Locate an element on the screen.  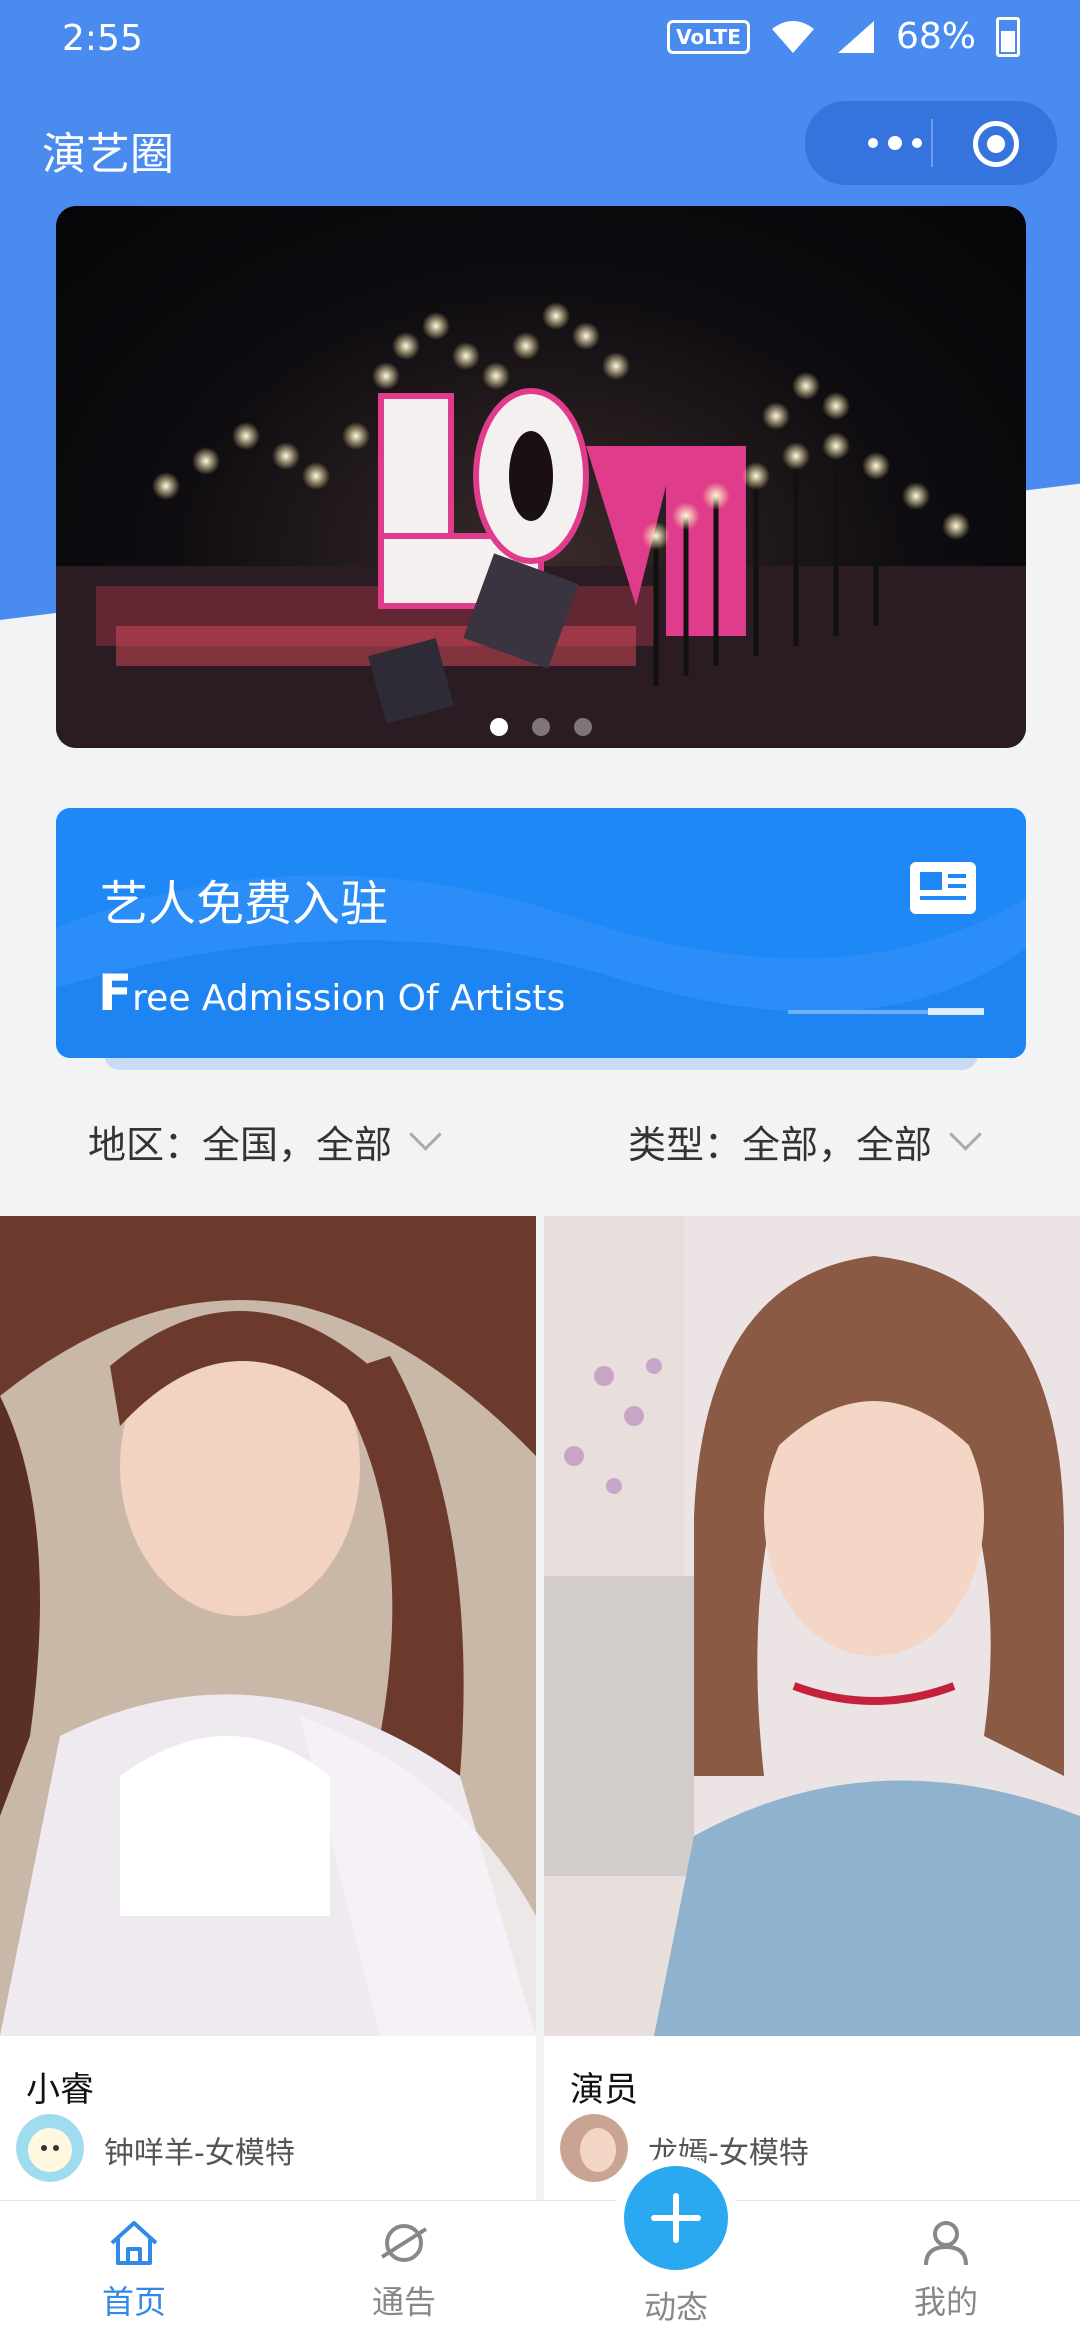
region-filter-label: 地区：全国，全部 is located at coordinates (240, 1145).